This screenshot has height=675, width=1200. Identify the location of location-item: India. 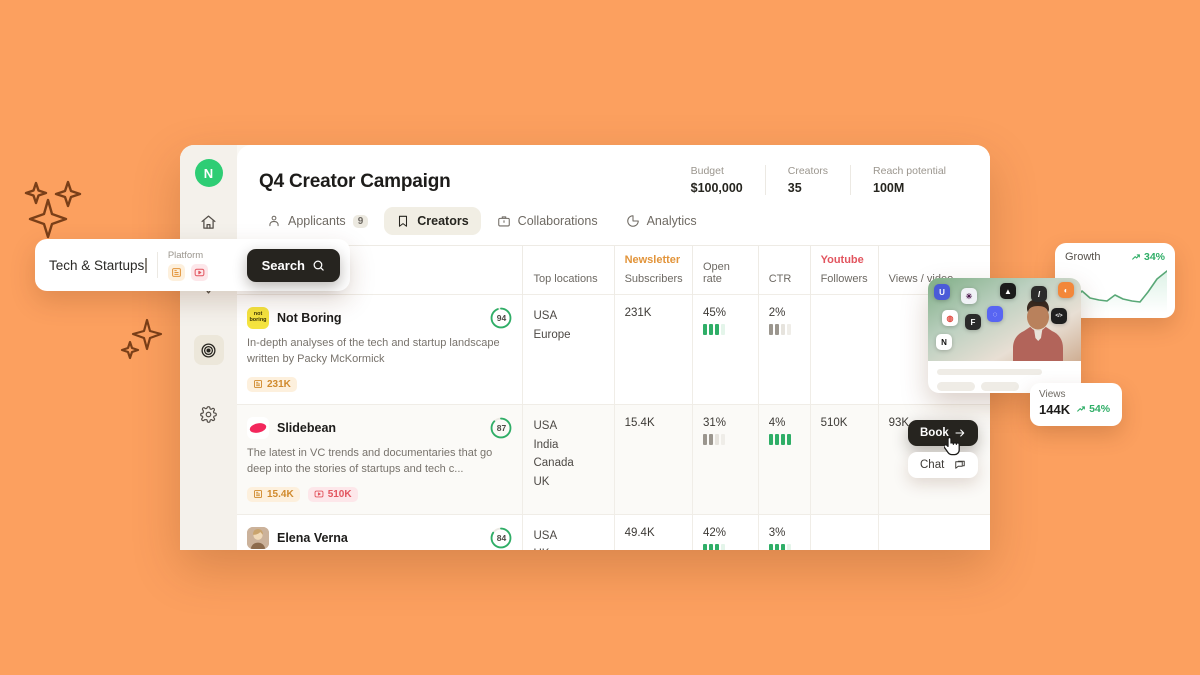
(546, 444).